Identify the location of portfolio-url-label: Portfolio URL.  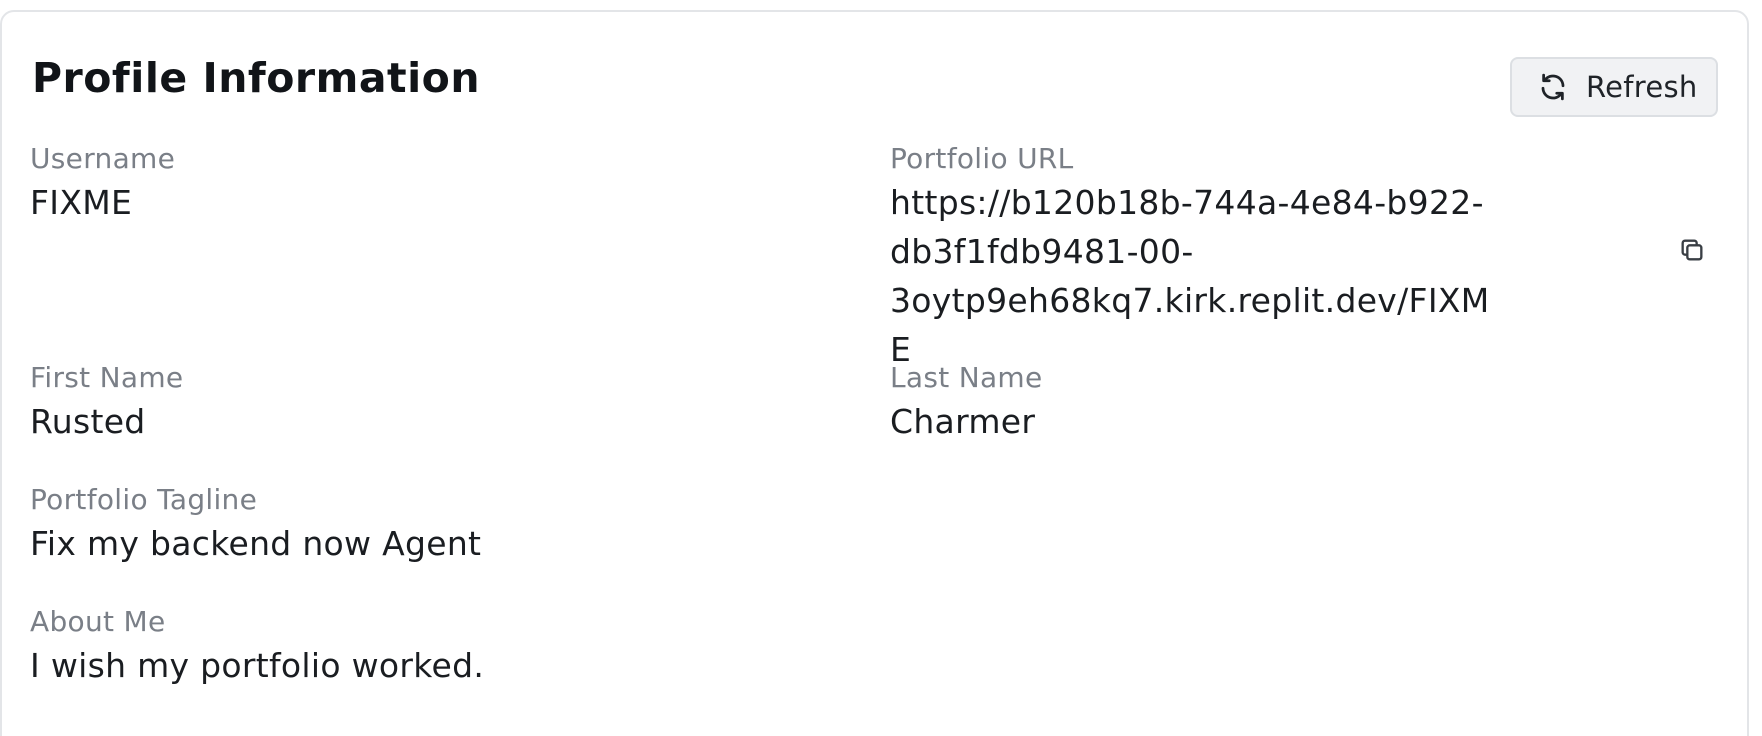
(982, 158).